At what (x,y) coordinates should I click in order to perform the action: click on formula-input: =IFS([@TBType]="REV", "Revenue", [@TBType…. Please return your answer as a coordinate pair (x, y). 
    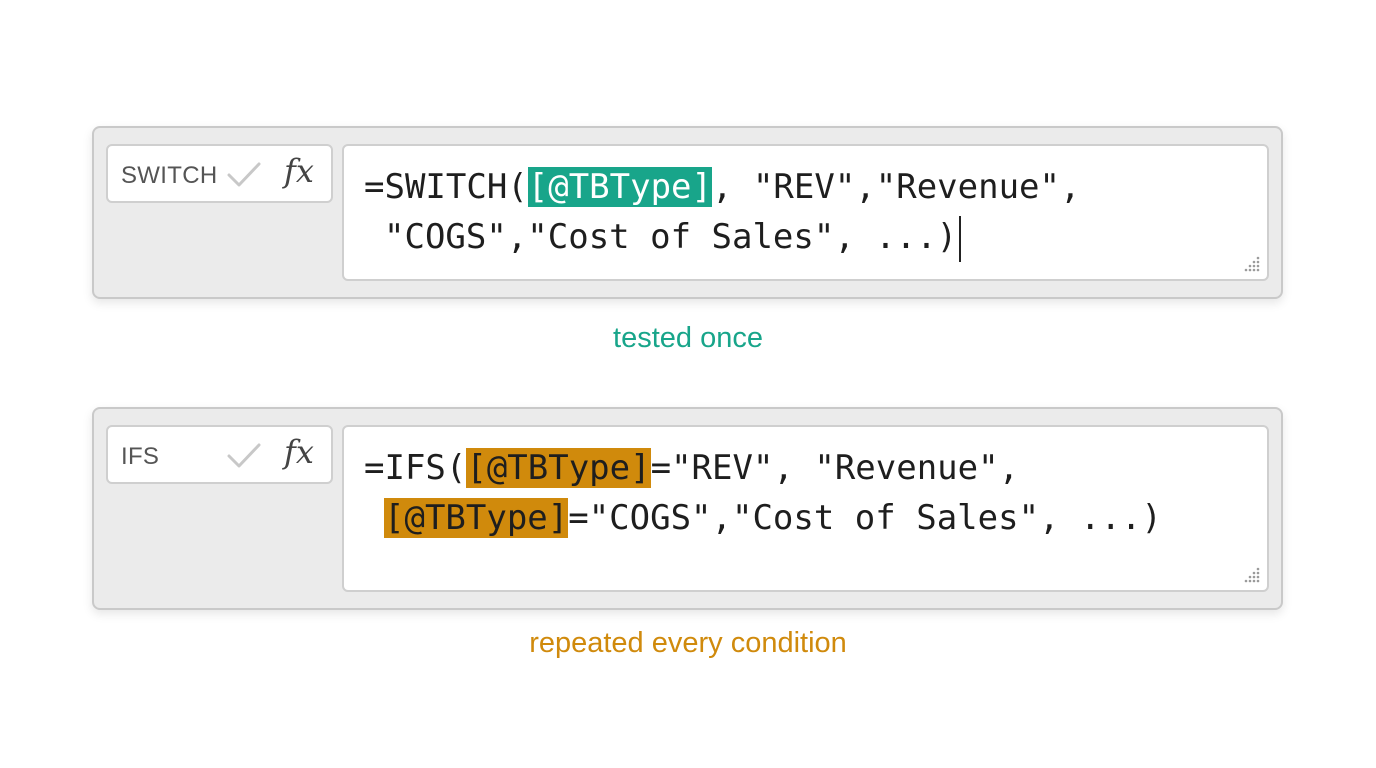
    Looking at the image, I should click on (805, 508).